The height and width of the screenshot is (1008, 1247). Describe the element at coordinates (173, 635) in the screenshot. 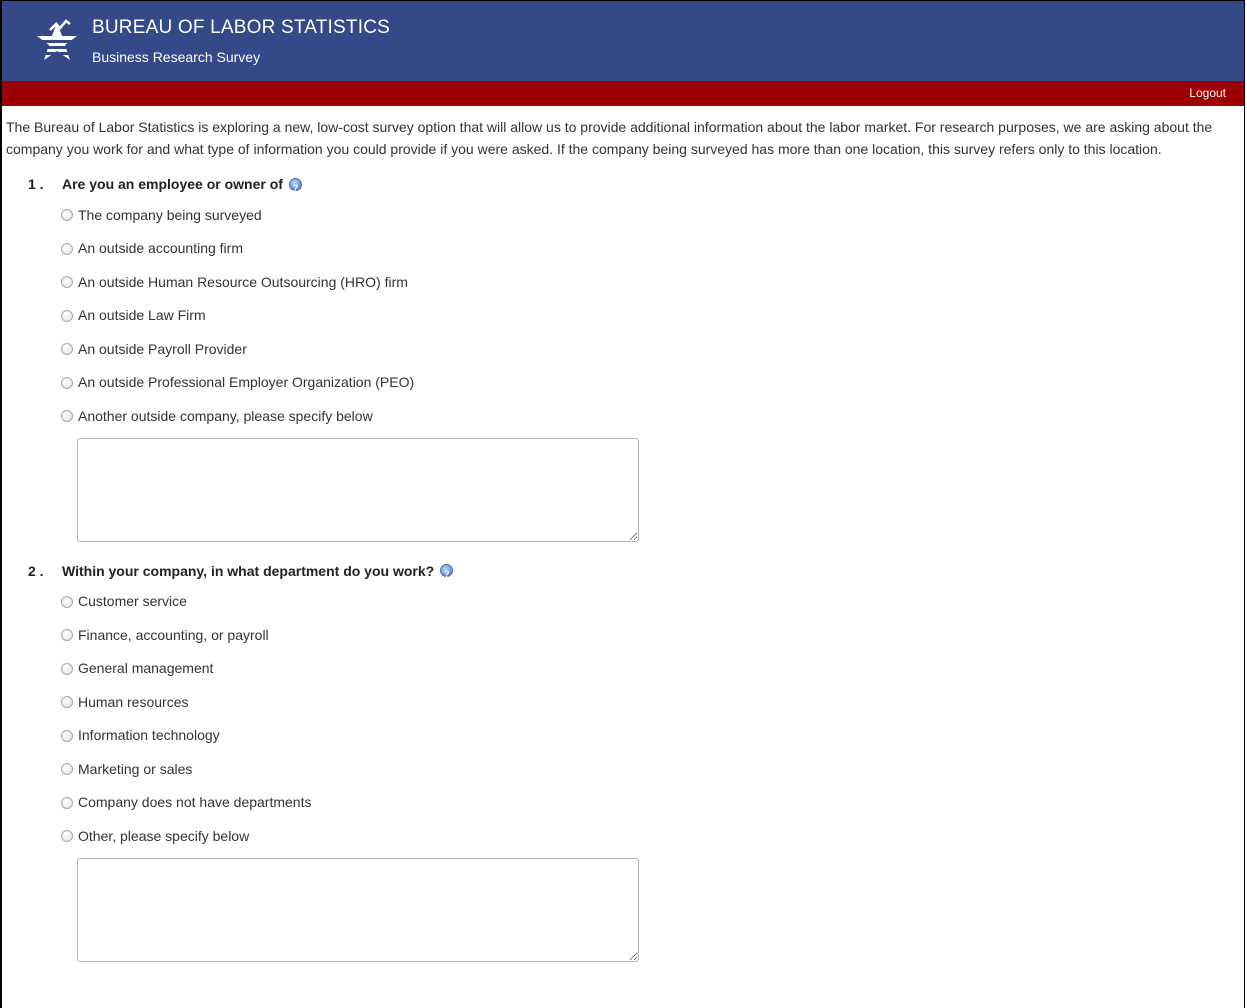

I see `option-label: Finance, accounting, or payroll` at that location.